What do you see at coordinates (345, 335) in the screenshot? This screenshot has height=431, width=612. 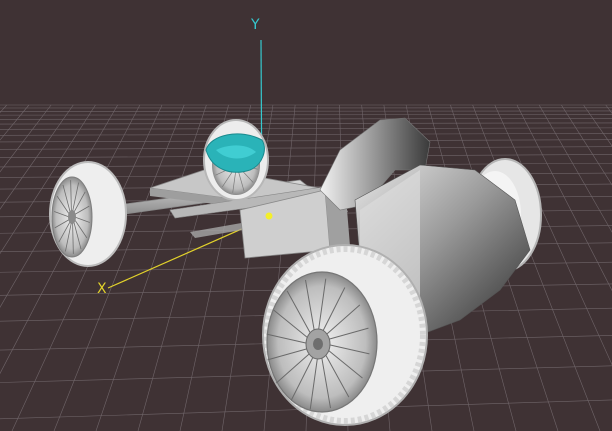 I see `front-right-wheel` at bounding box center [345, 335].